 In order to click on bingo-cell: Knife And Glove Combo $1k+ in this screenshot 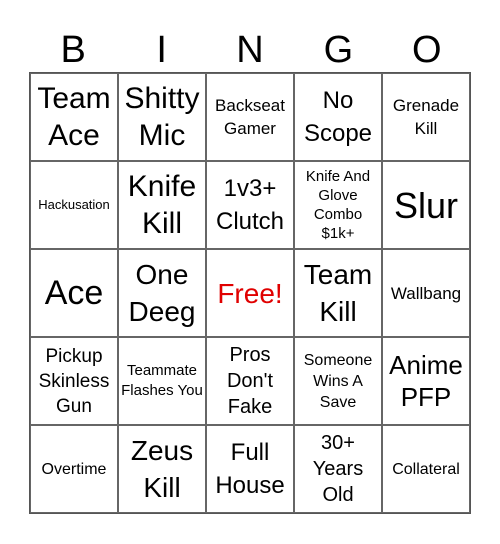, I will do `click(338, 205)`.